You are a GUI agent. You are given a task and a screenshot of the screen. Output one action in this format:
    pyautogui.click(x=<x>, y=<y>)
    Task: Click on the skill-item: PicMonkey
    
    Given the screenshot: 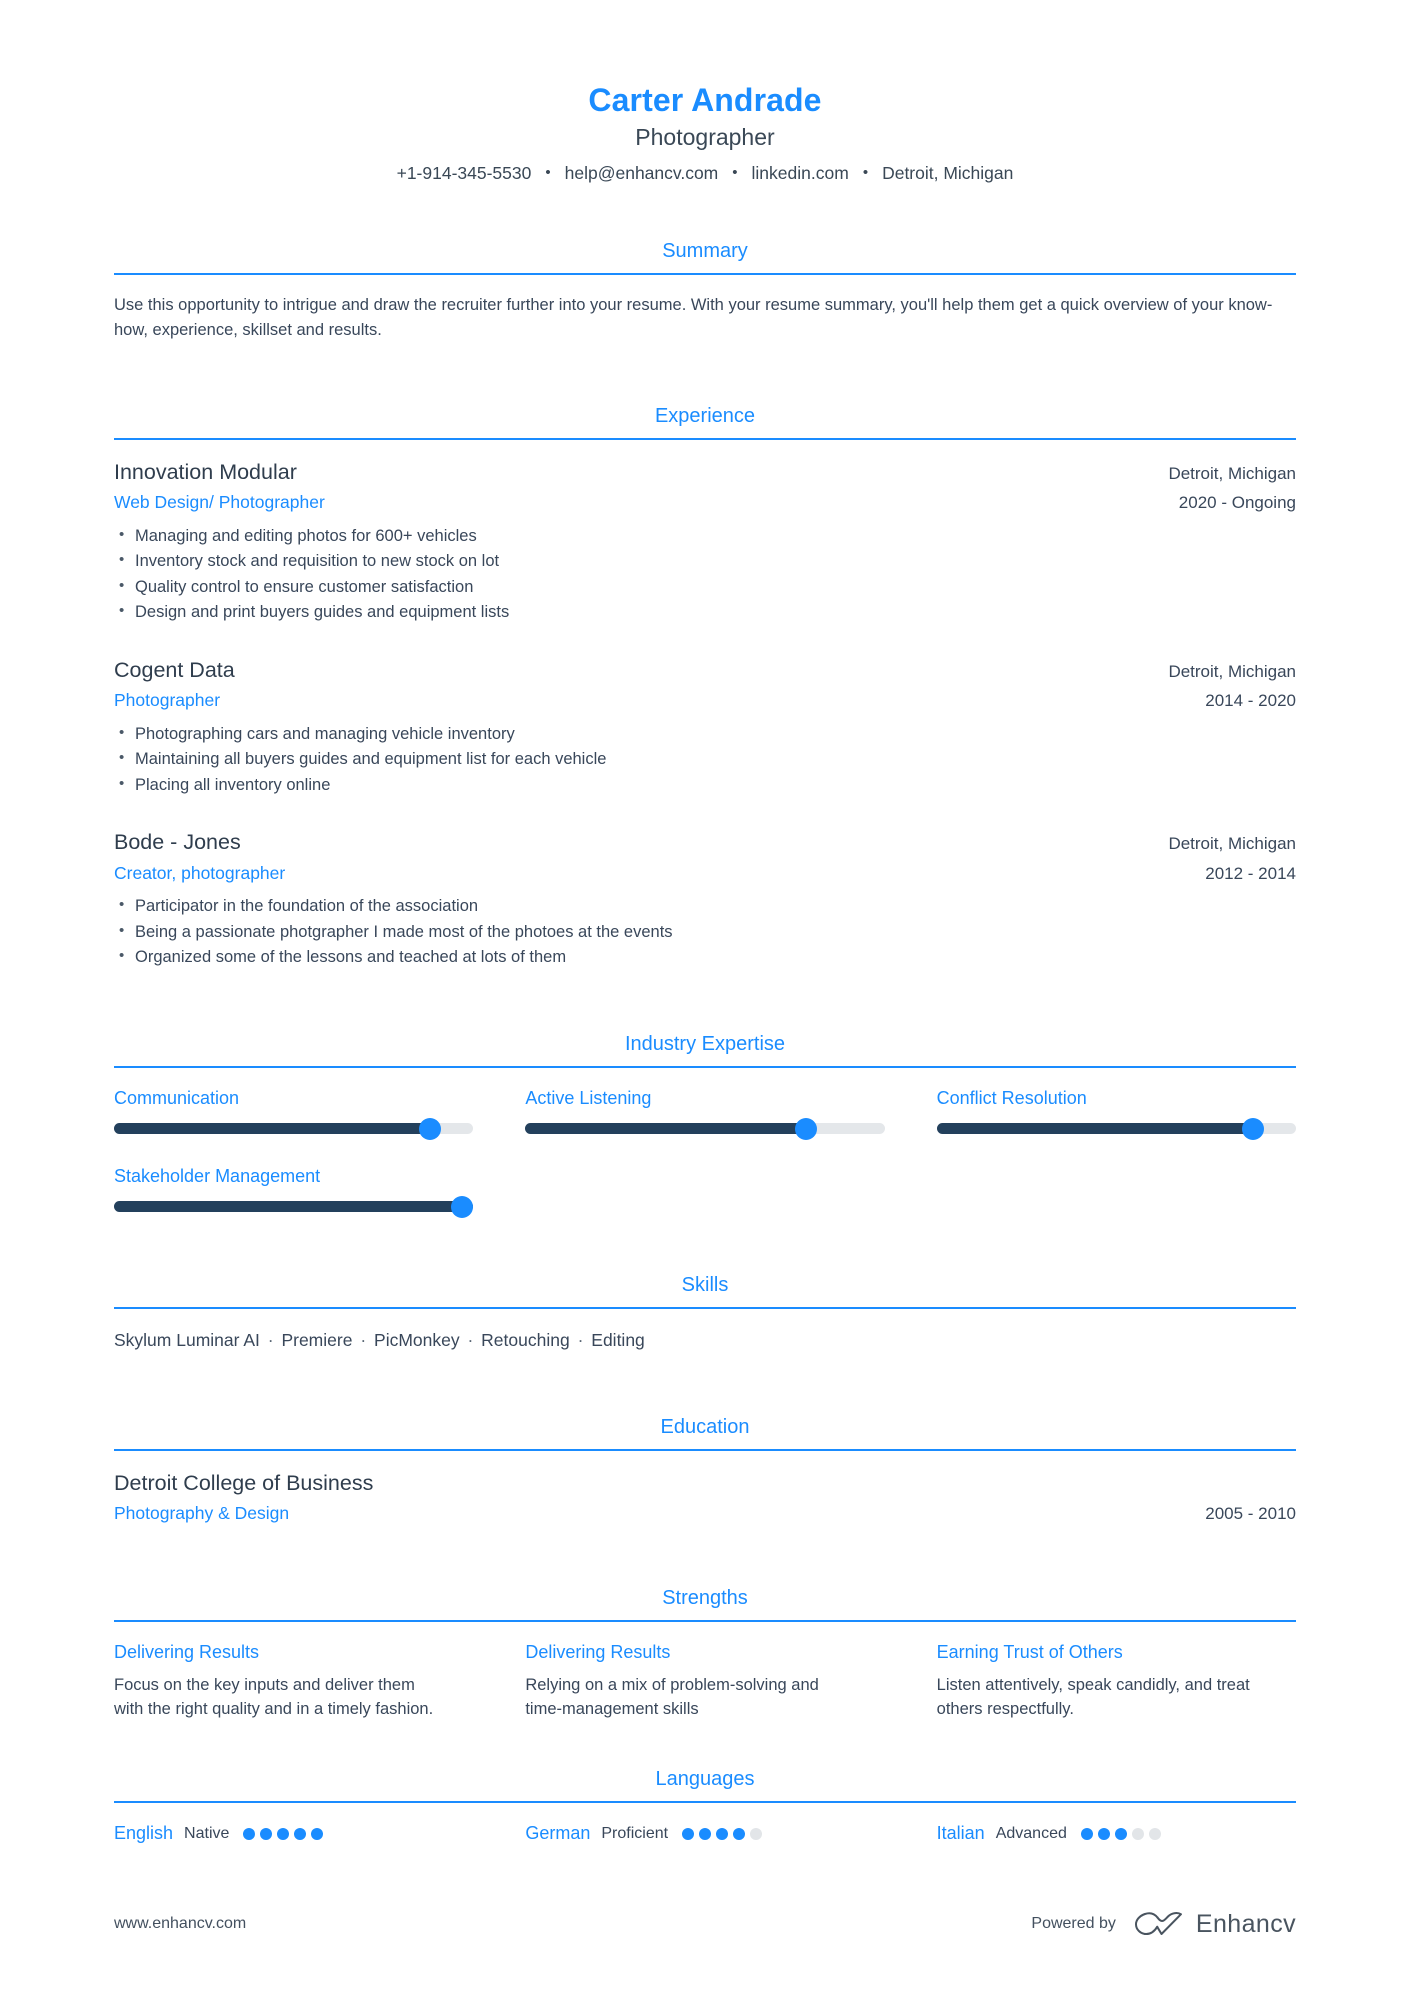 What is the action you would take?
    pyautogui.click(x=417, y=1340)
    